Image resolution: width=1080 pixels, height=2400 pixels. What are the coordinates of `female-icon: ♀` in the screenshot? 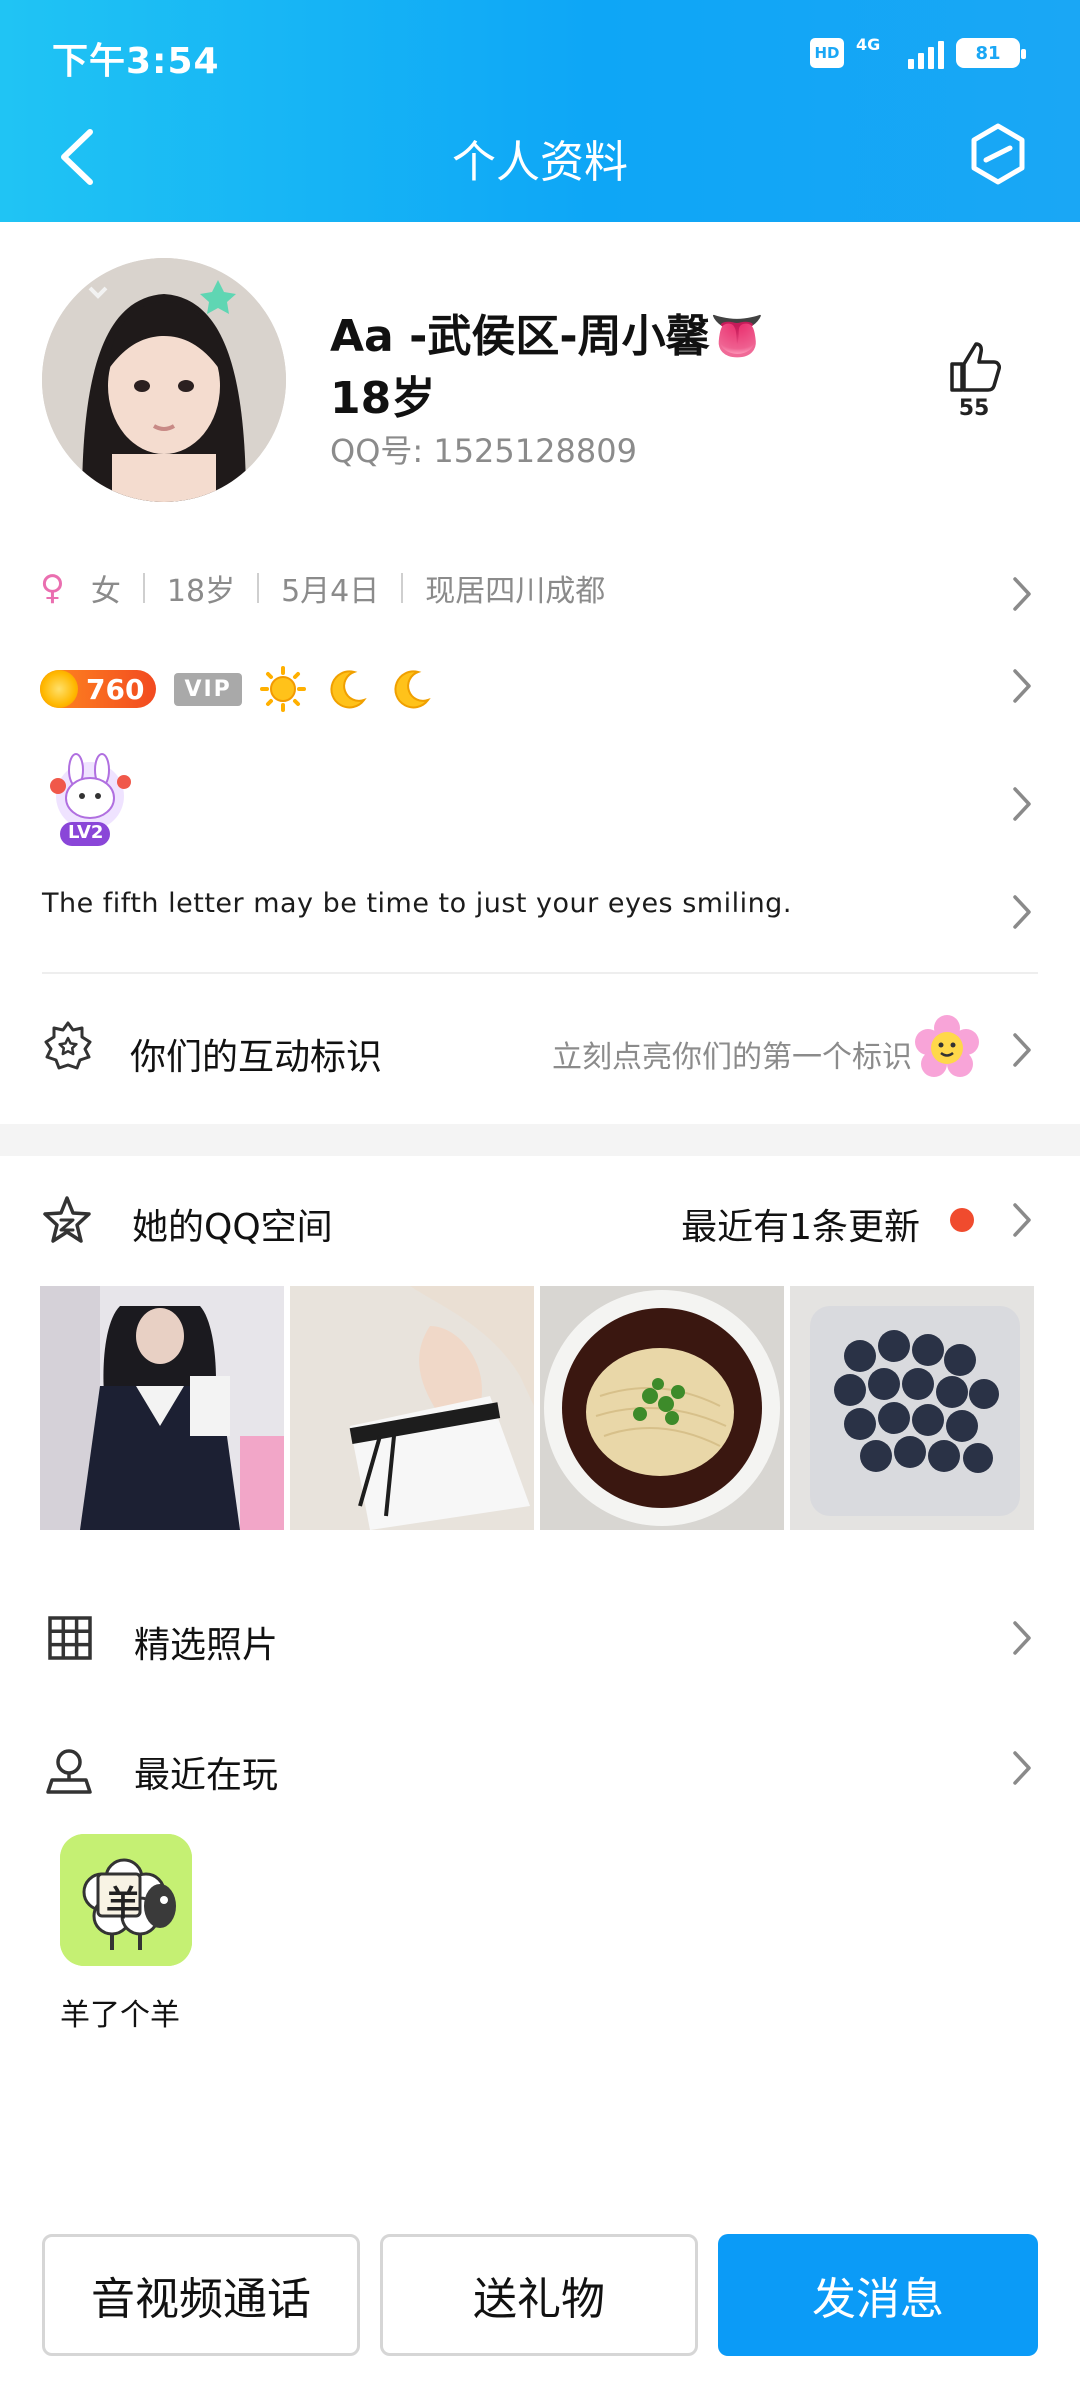 It's located at (52, 588).